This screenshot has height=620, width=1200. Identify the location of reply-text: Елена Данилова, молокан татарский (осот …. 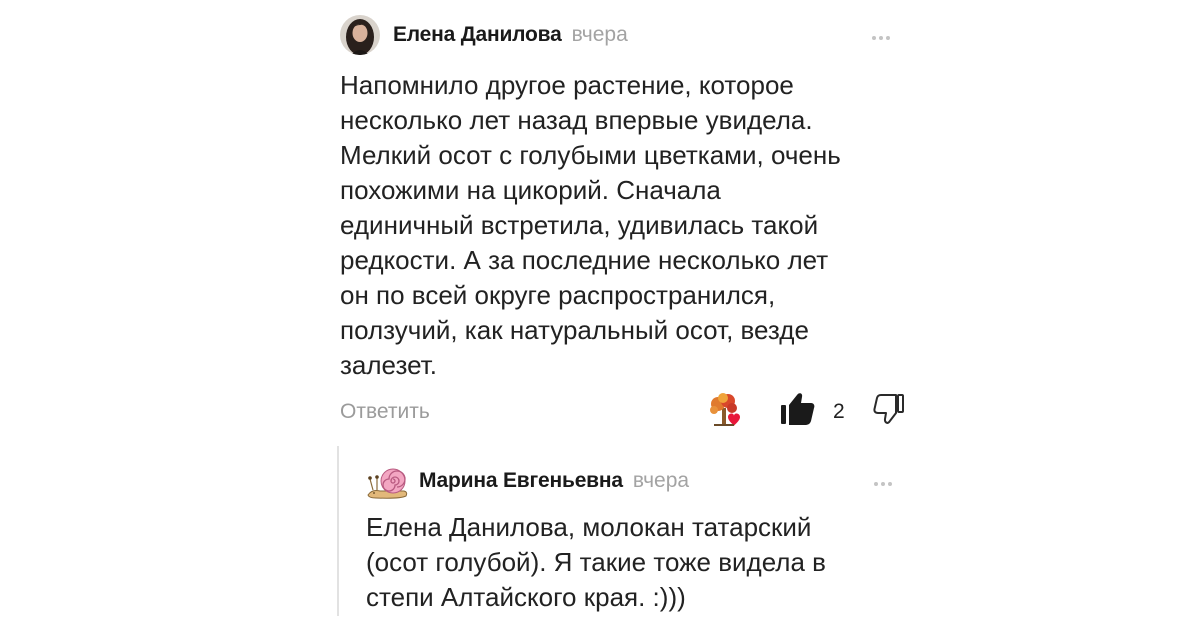
(596, 562).